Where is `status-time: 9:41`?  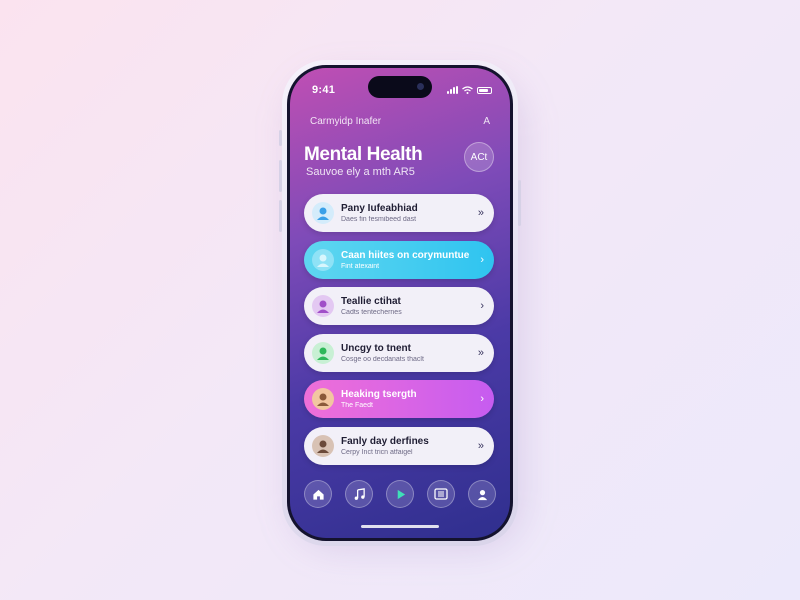 status-time: 9:41 is located at coordinates (324, 90).